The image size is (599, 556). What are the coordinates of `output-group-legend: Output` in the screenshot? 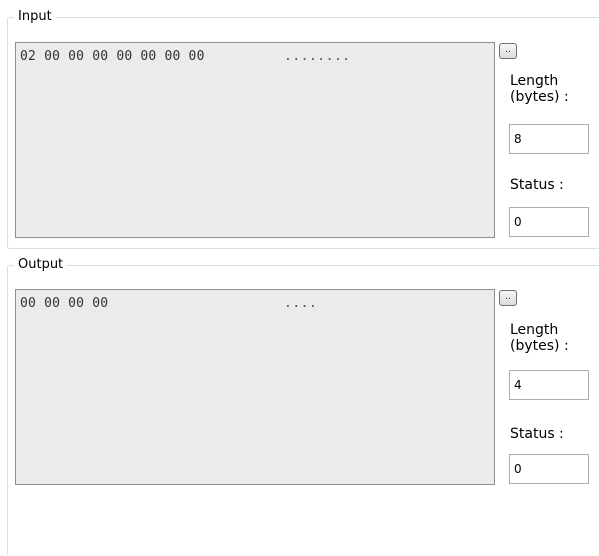 It's located at (41, 265).